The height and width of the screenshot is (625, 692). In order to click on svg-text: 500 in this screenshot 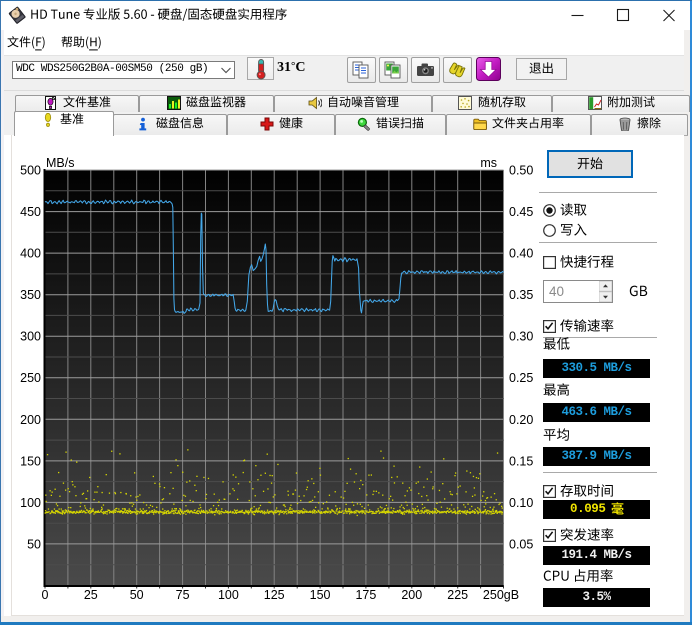, I will do `click(30, 171)`.